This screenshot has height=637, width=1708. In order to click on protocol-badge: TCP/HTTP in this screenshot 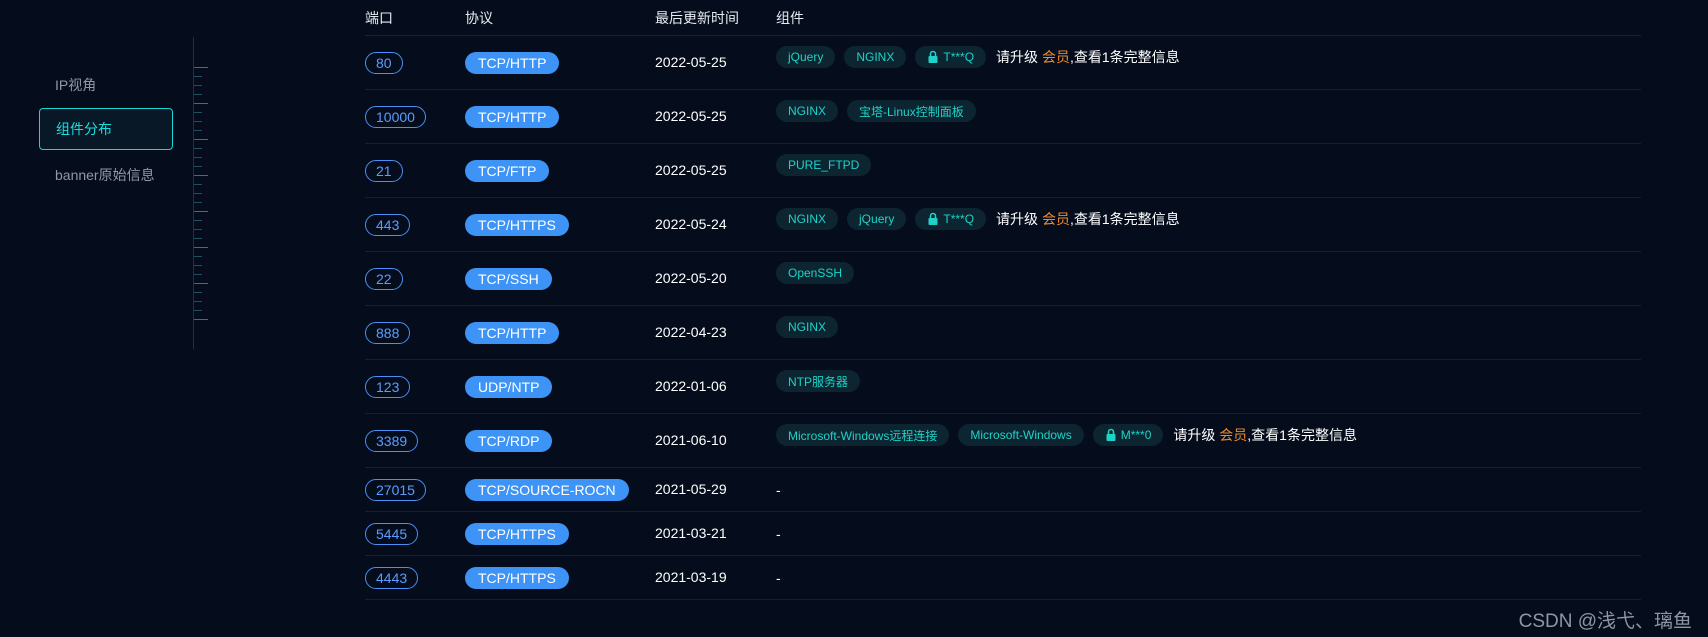, I will do `click(512, 332)`.